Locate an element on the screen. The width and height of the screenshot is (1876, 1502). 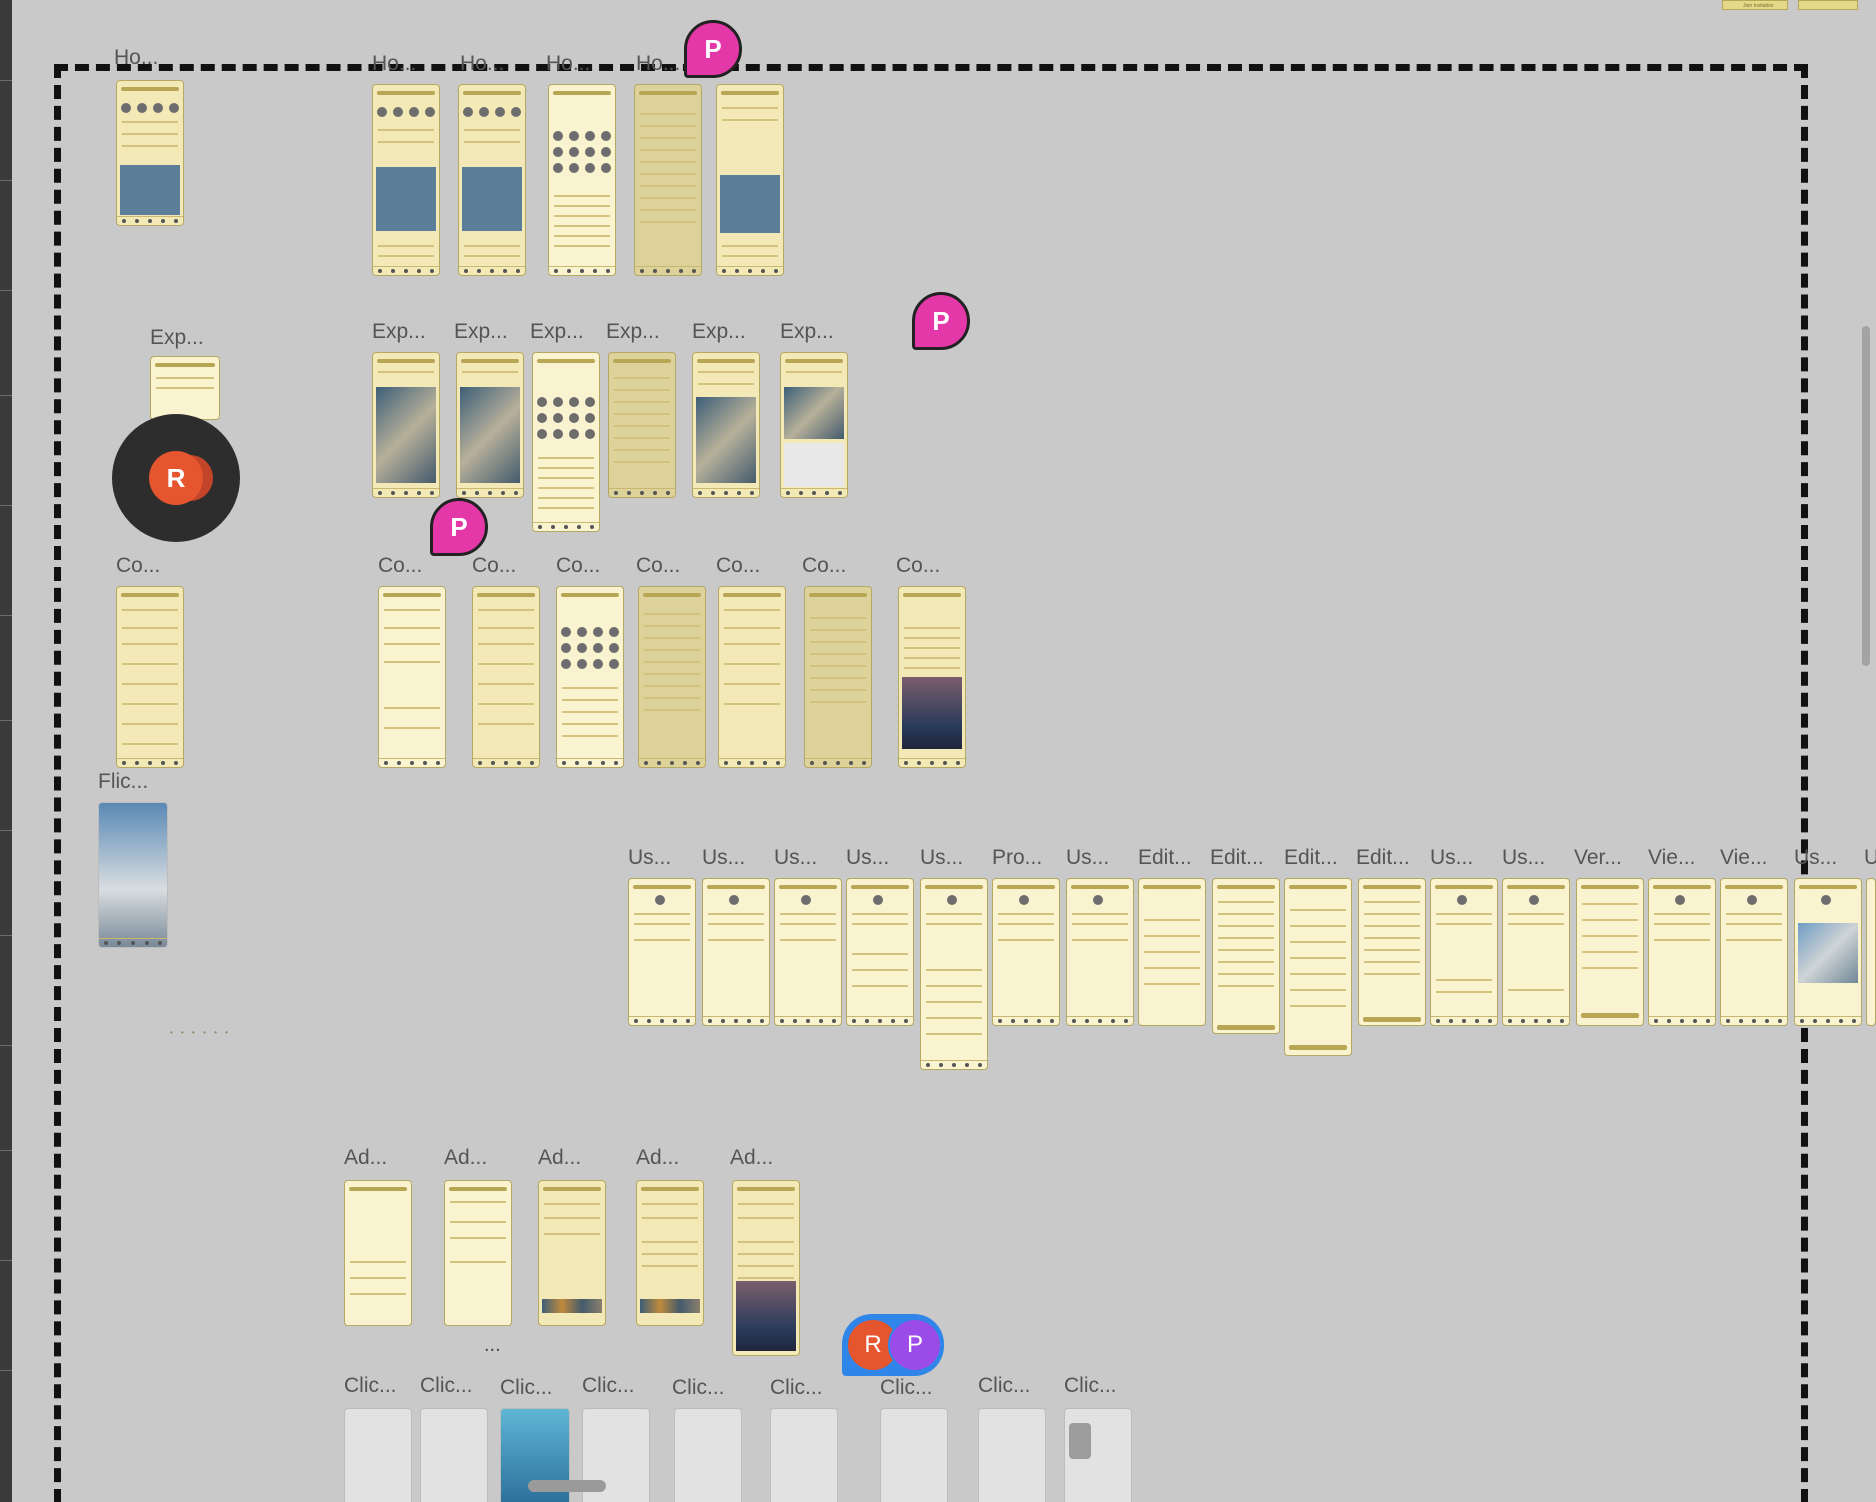
collaborator-group: R P is located at coordinates (893, 1345).